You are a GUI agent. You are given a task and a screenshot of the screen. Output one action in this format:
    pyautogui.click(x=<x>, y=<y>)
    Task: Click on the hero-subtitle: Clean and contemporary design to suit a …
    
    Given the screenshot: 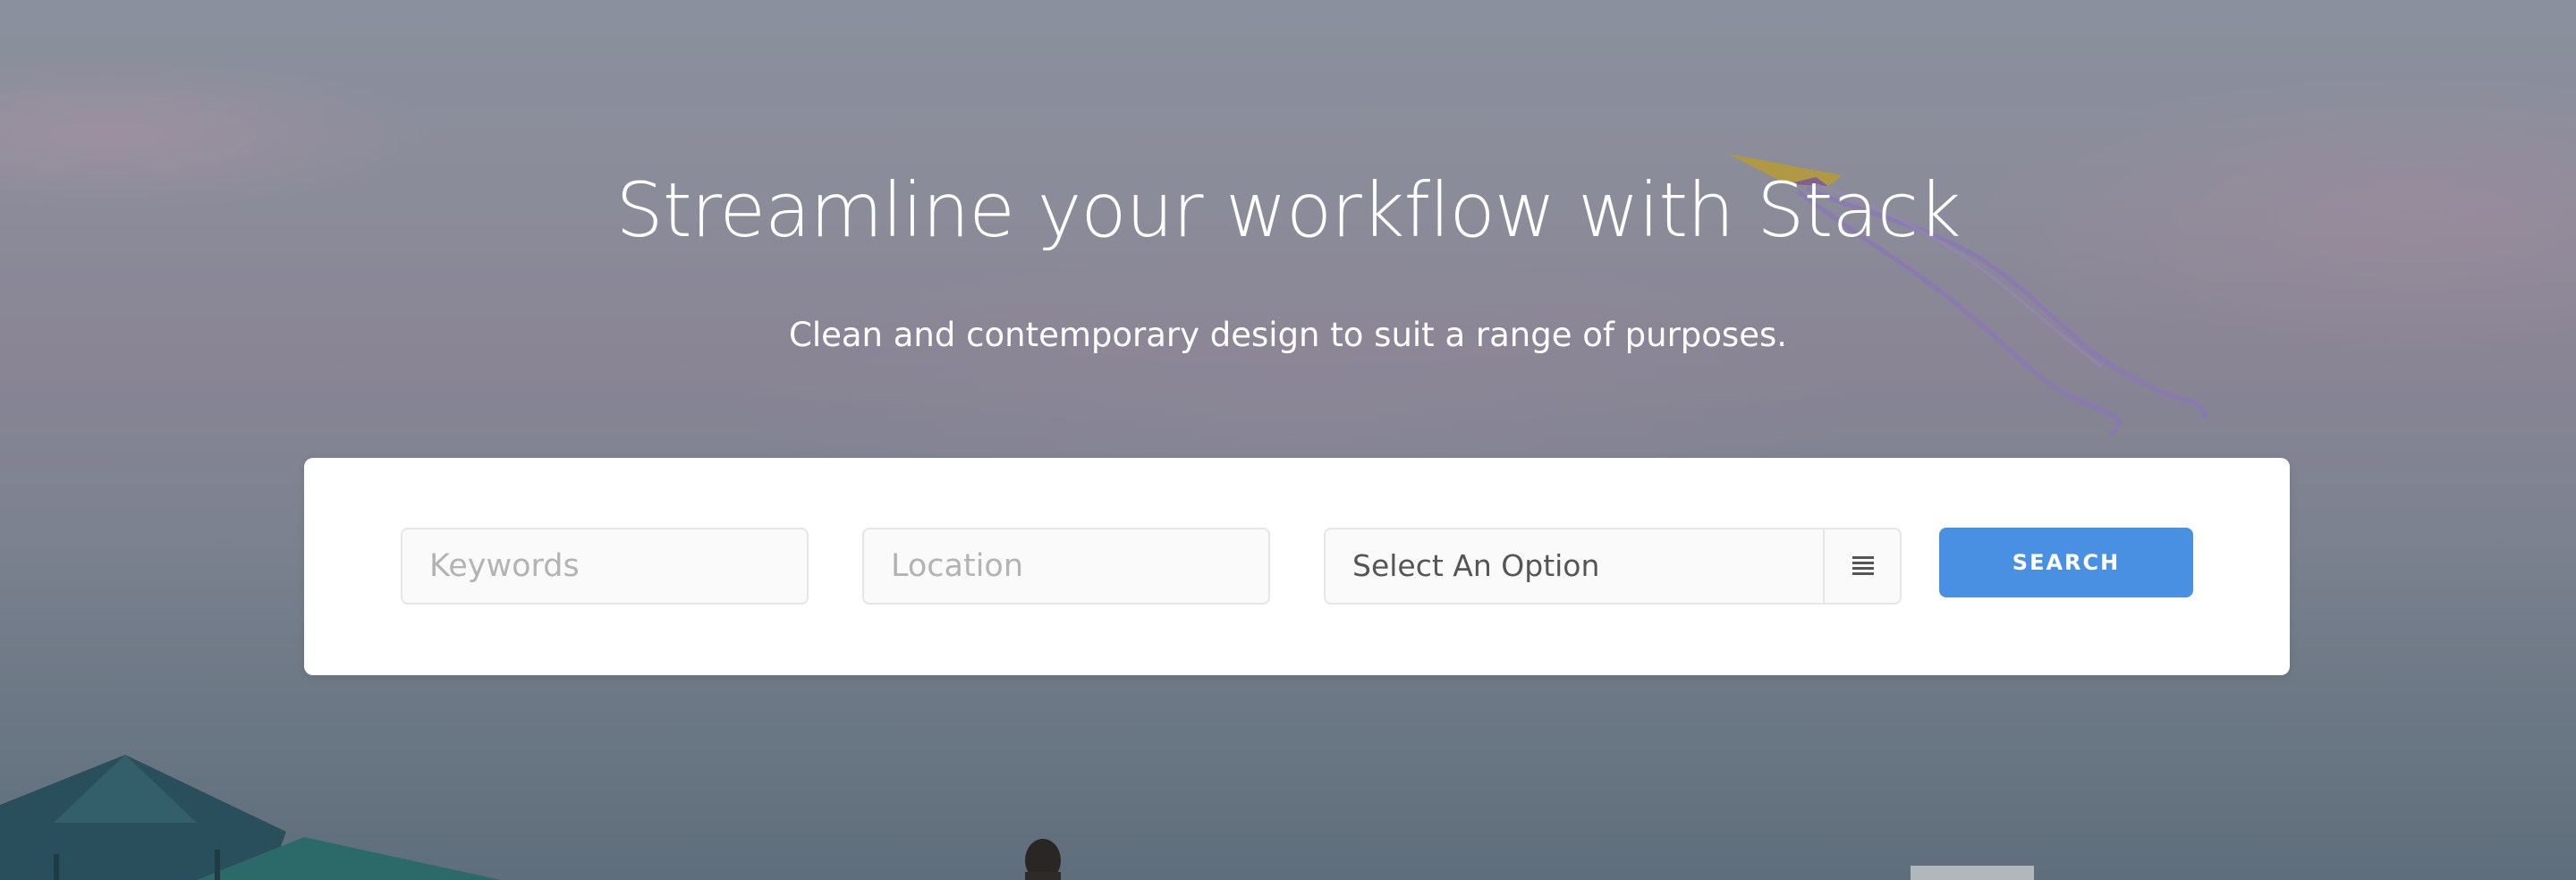 What is the action you would take?
    pyautogui.click(x=1288, y=335)
    